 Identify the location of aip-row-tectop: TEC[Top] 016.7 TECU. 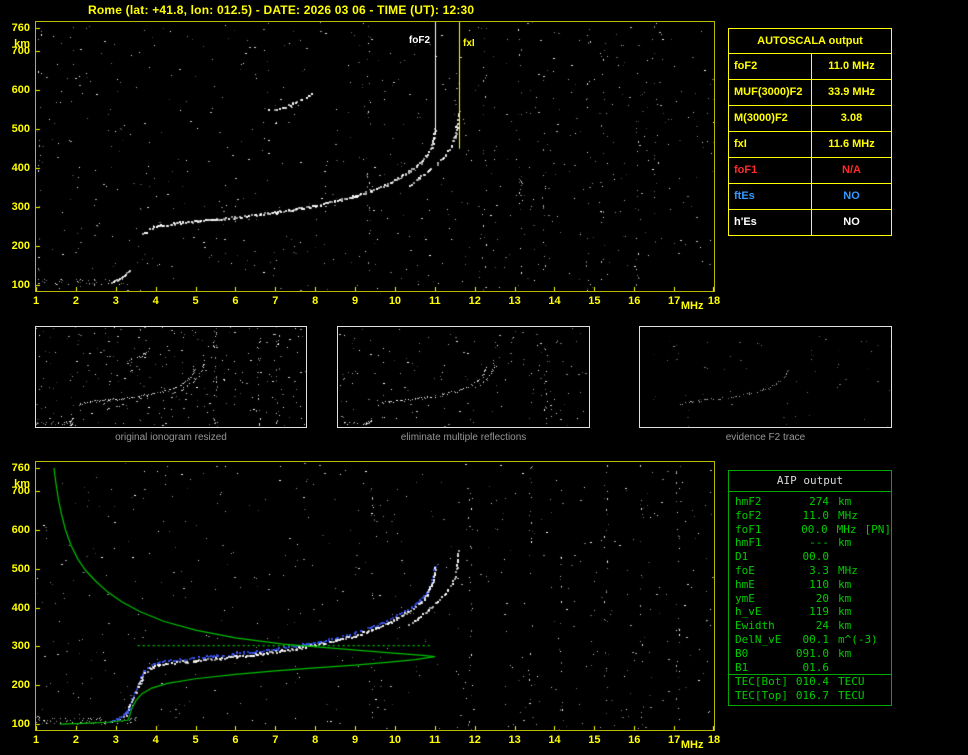
(810, 696).